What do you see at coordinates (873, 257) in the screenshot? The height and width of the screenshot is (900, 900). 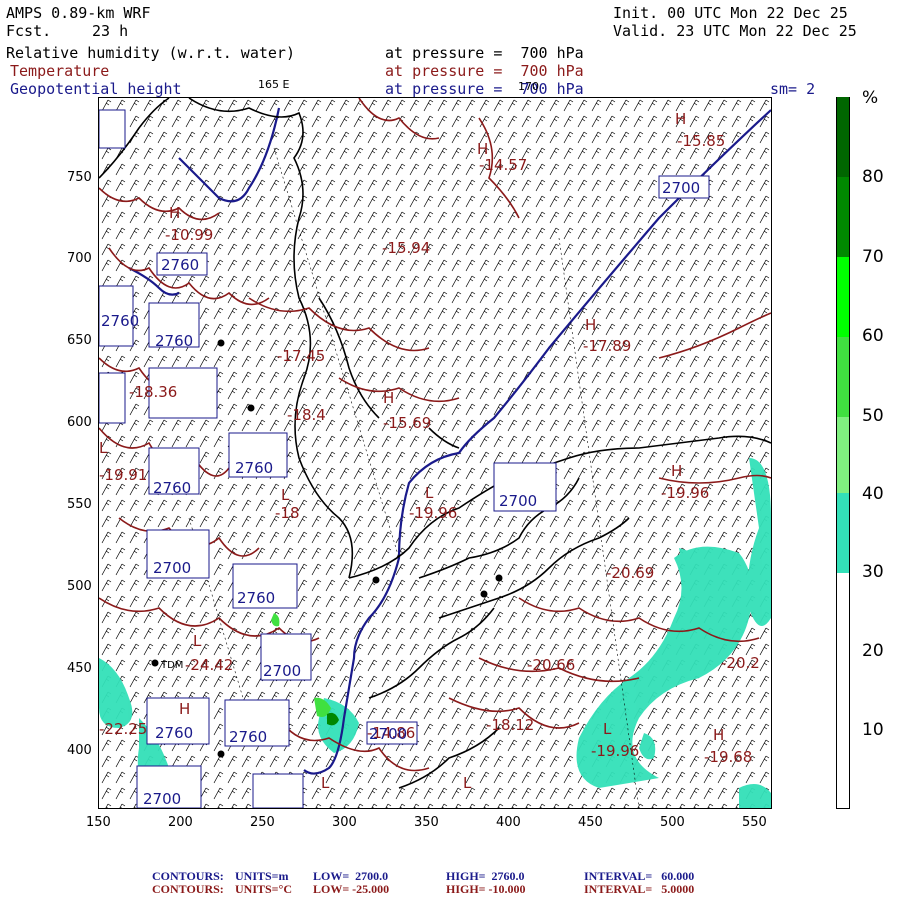 I see `colorbar-tick: 70` at bounding box center [873, 257].